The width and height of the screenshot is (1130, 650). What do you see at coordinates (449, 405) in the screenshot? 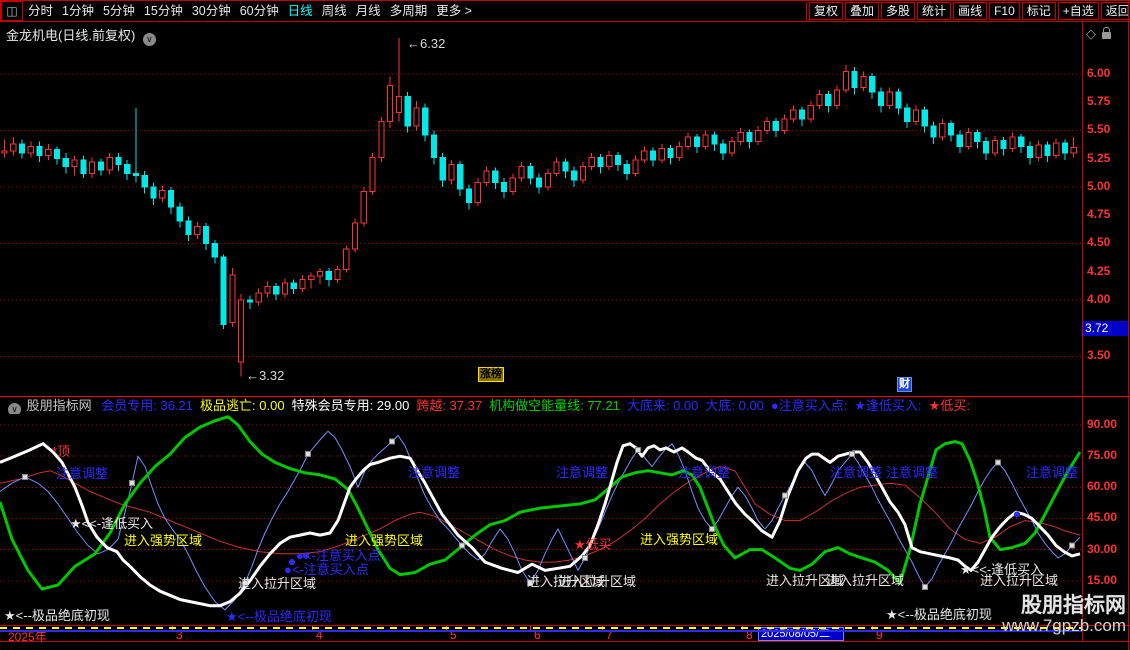
I see `indicator-field: 跨越: 37.37` at bounding box center [449, 405].